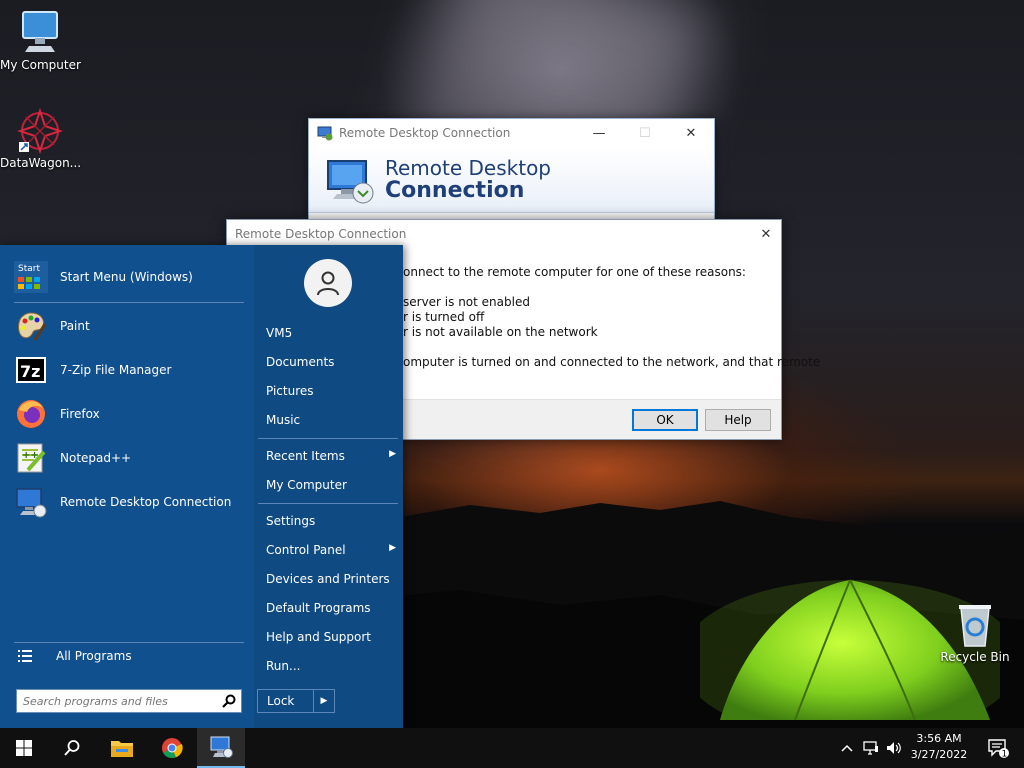  I want to click on file-explorer-icon, so click(122, 749).